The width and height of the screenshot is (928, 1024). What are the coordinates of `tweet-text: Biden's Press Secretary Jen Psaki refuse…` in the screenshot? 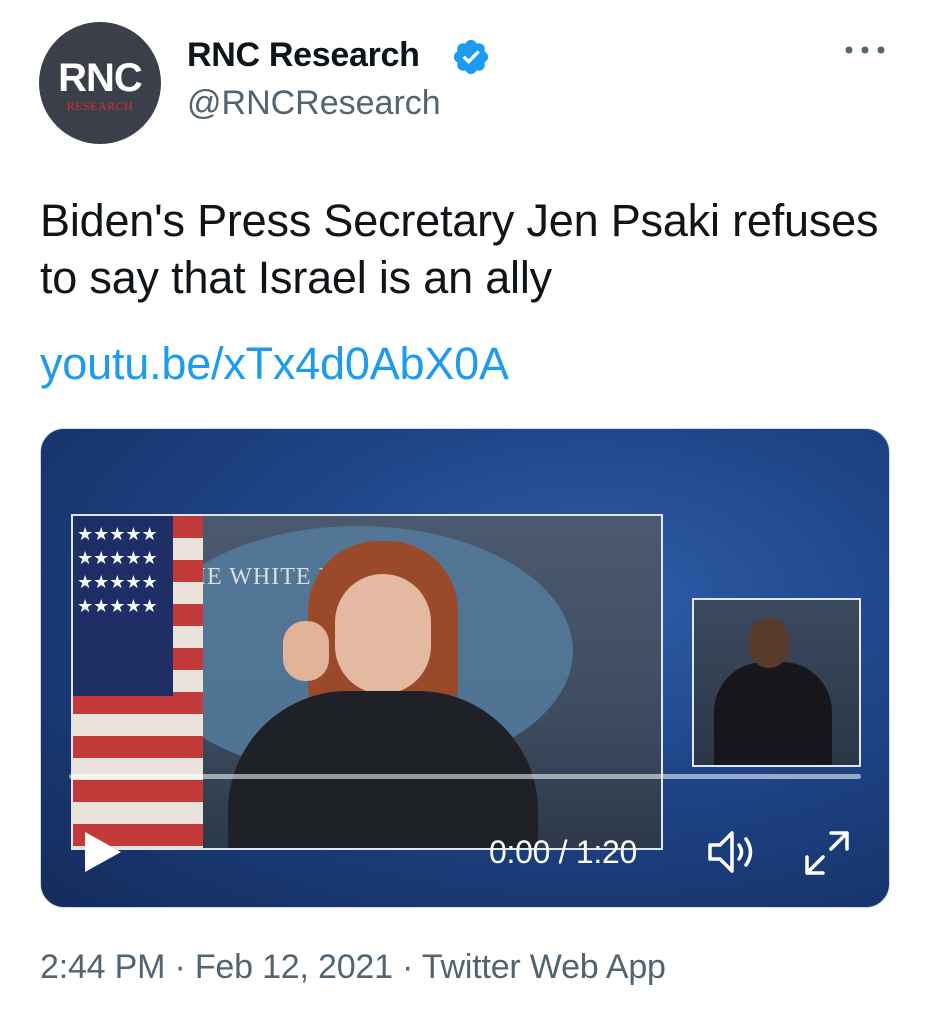 It's located at (459, 249).